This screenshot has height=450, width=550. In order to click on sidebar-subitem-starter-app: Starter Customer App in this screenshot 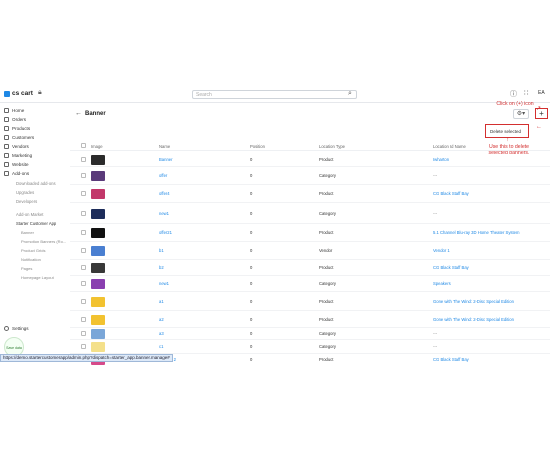, I will do `click(36, 223)`.